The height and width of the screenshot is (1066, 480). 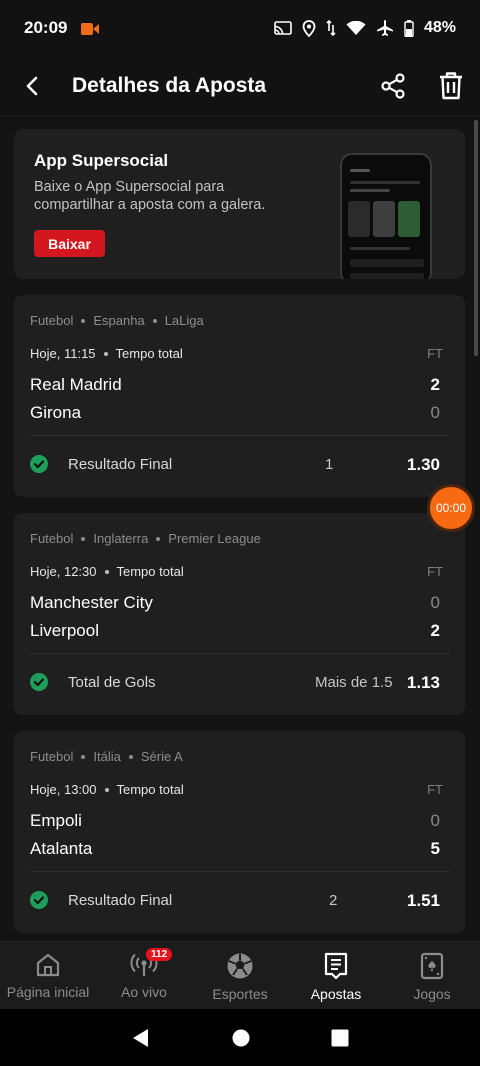 I want to click on trash-icon, so click(x=451, y=85).